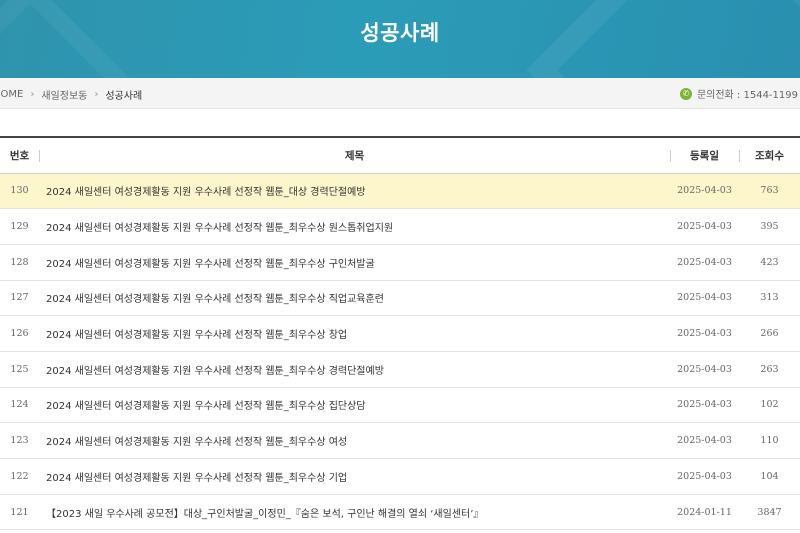  I want to click on breadcrumb-current: 성공사례, so click(124, 96).